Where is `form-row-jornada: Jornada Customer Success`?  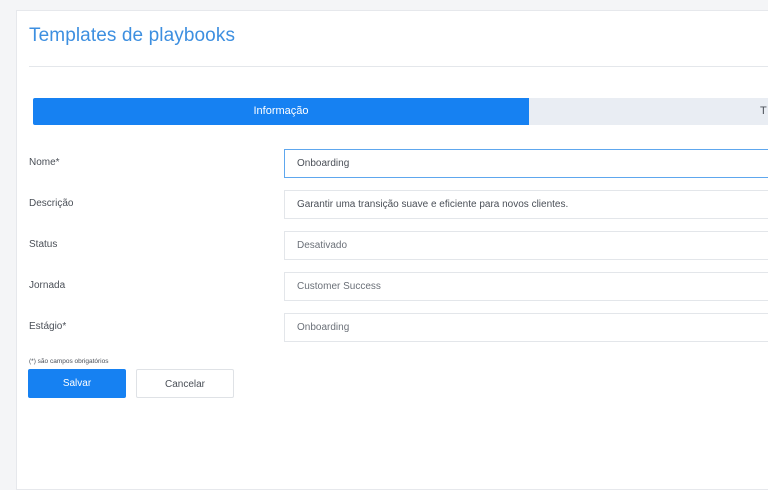 form-row-jornada: Jornada Customer Success is located at coordinates (398, 287).